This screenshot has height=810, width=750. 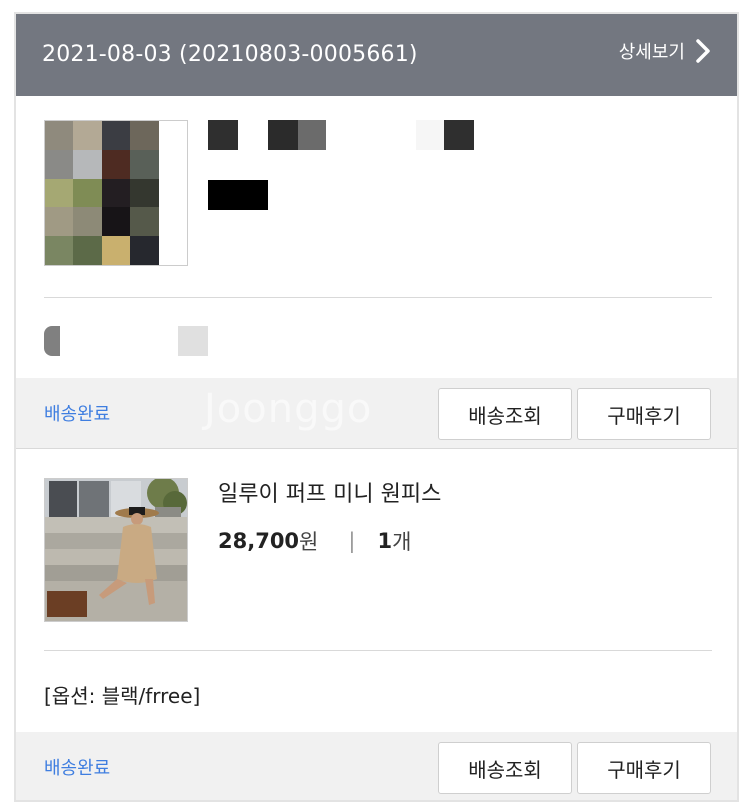 I want to click on mosaic-pixelation, so click(x=116, y=193).